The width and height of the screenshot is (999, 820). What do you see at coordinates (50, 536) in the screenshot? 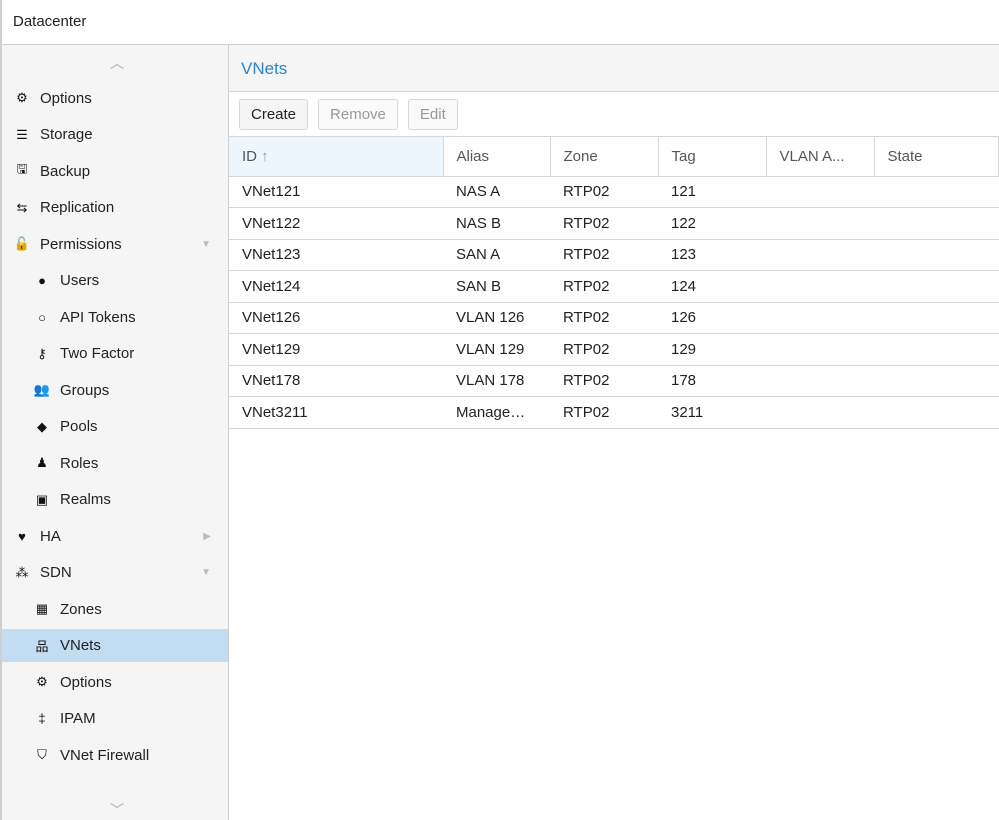
I see `sidebar-item-label: HA` at bounding box center [50, 536].